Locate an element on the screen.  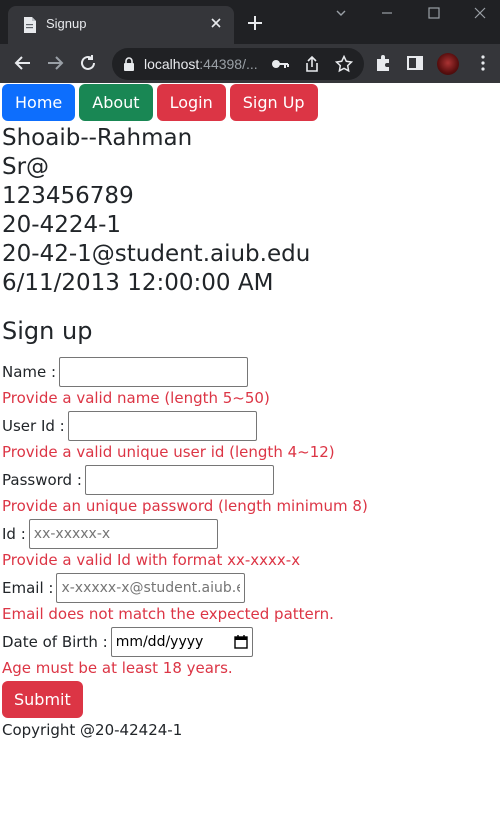
userid-row: User Id : is located at coordinates (250, 425).